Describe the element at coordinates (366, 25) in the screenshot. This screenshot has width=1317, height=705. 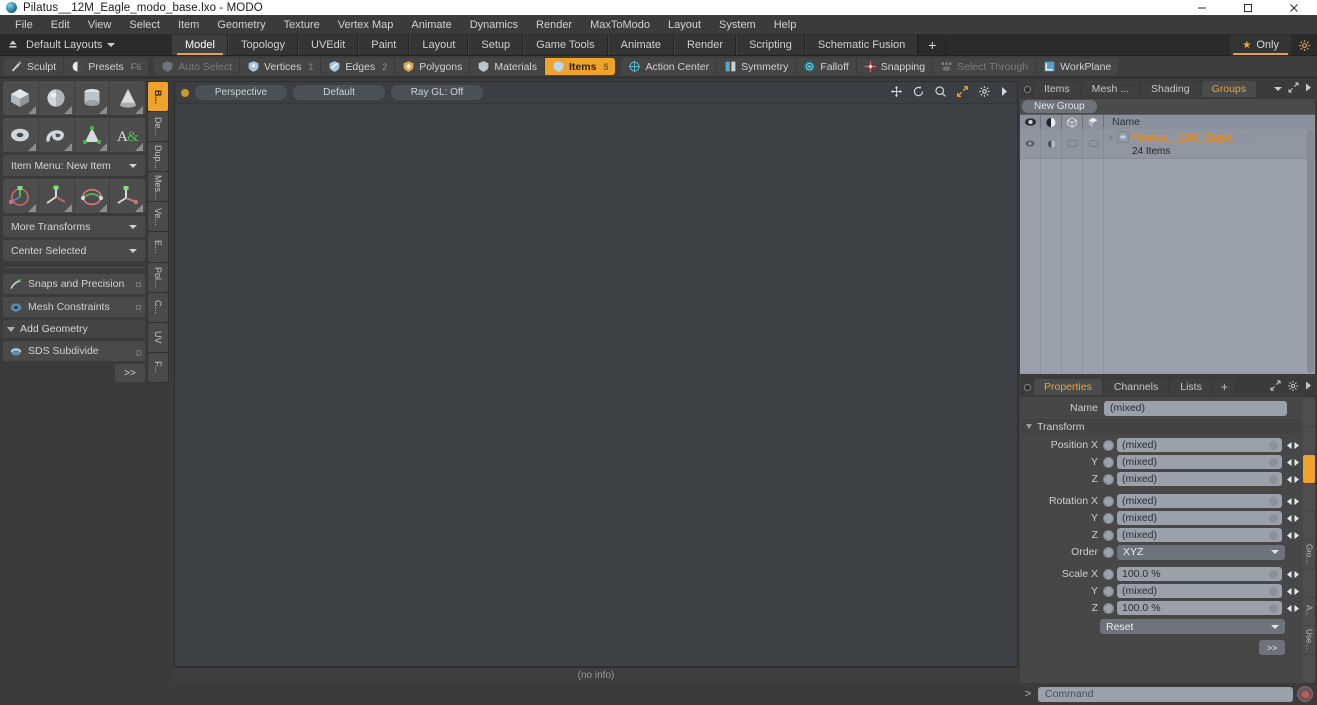
I see `menu-vertex-map: Vertex Map` at that location.